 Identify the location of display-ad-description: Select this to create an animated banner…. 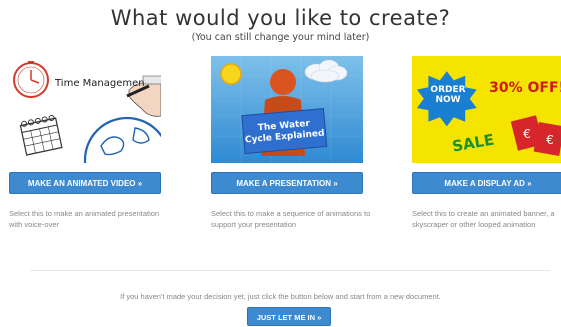
(483, 219).